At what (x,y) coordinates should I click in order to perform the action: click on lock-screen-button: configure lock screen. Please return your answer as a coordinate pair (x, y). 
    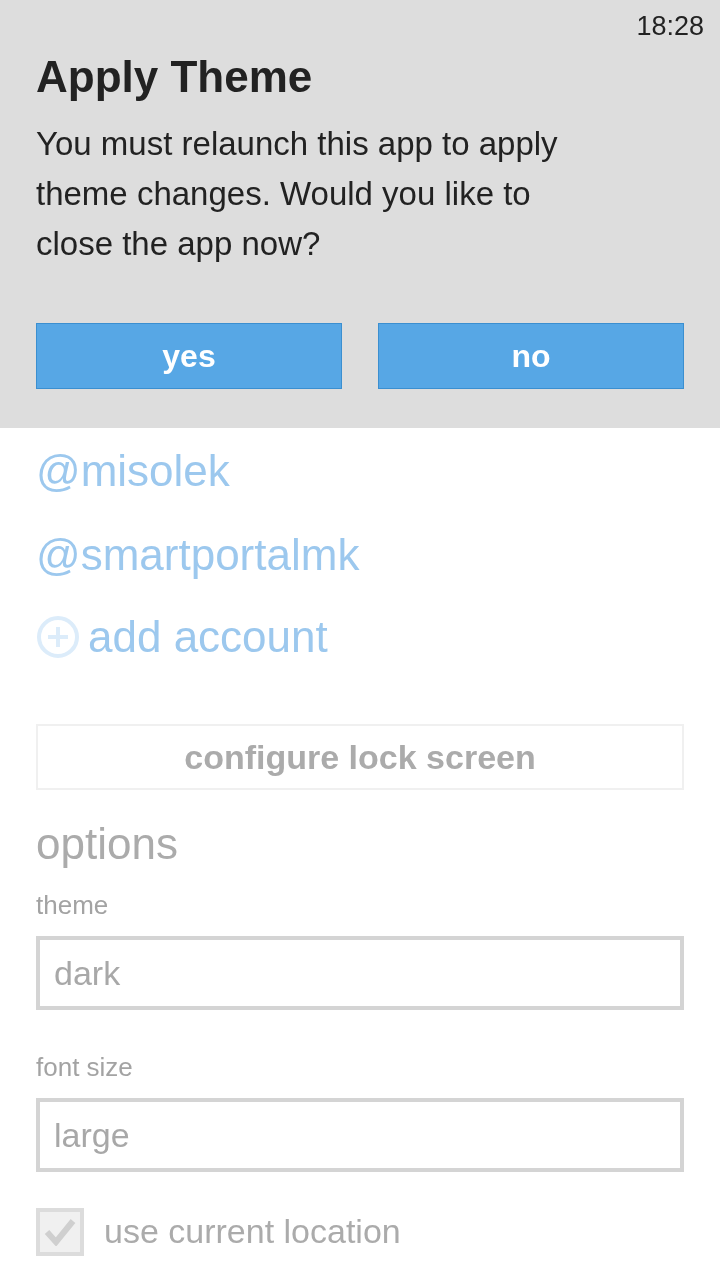
    Looking at the image, I should click on (360, 757).